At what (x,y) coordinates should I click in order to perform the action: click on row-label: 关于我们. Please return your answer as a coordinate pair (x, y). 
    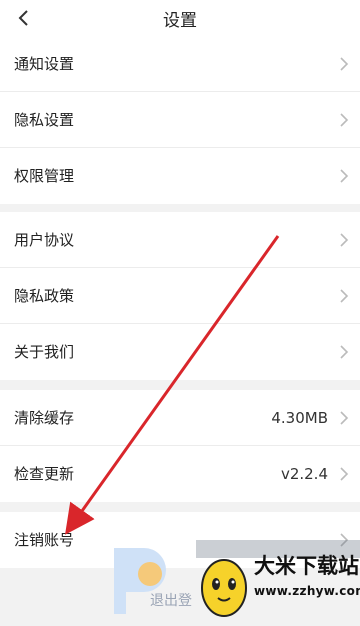
    Looking at the image, I should click on (44, 352).